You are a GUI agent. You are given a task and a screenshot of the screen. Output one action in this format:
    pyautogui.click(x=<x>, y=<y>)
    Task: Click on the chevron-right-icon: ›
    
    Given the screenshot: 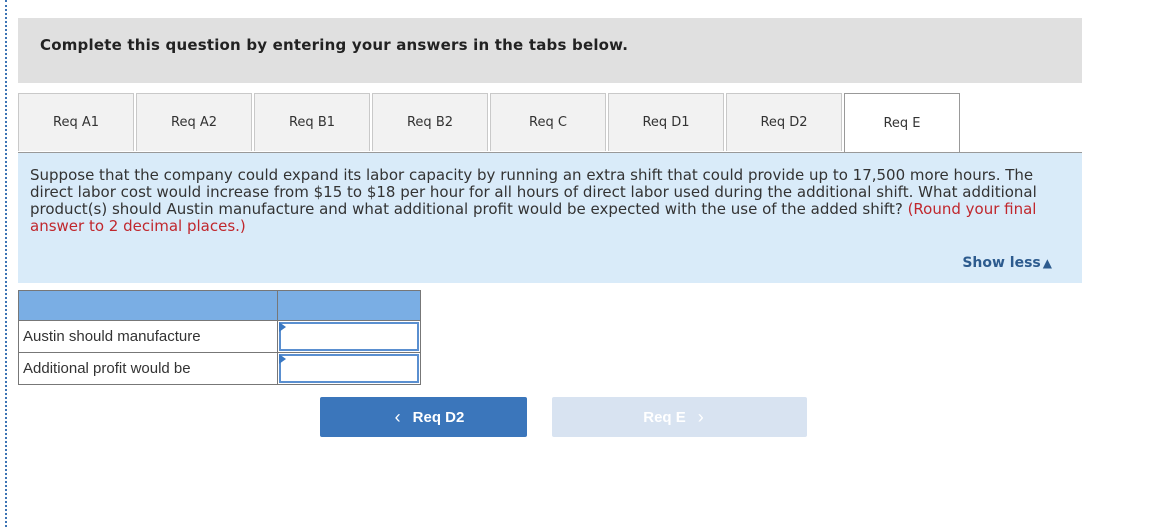 What is the action you would take?
    pyautogui.click(x=700, y=416)
    